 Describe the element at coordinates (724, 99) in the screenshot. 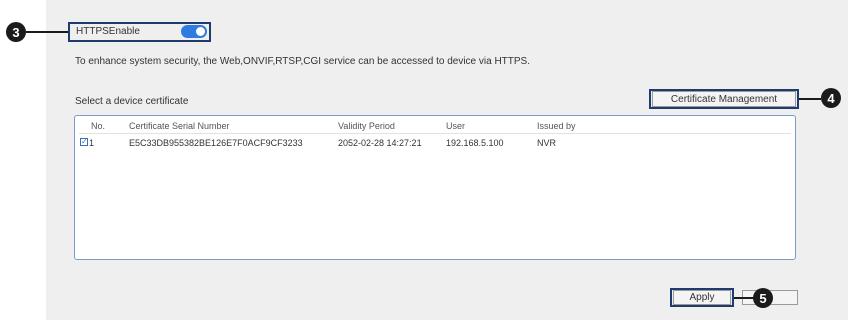

I see `certificate-management-highlight` at that location.